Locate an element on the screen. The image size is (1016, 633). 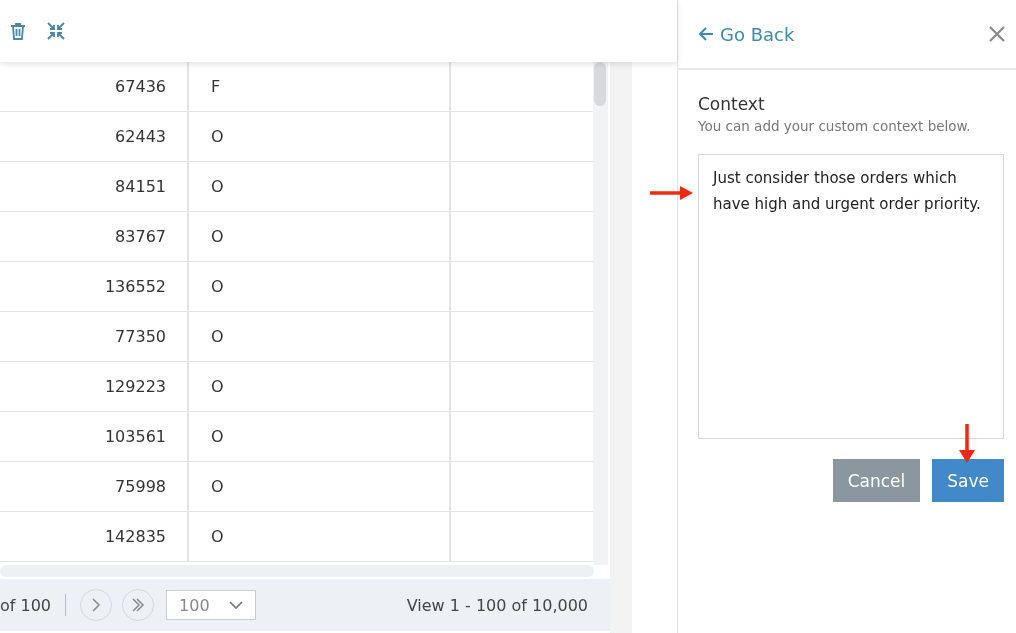
table-cell: 84151 is located at coordinates (94, 186).